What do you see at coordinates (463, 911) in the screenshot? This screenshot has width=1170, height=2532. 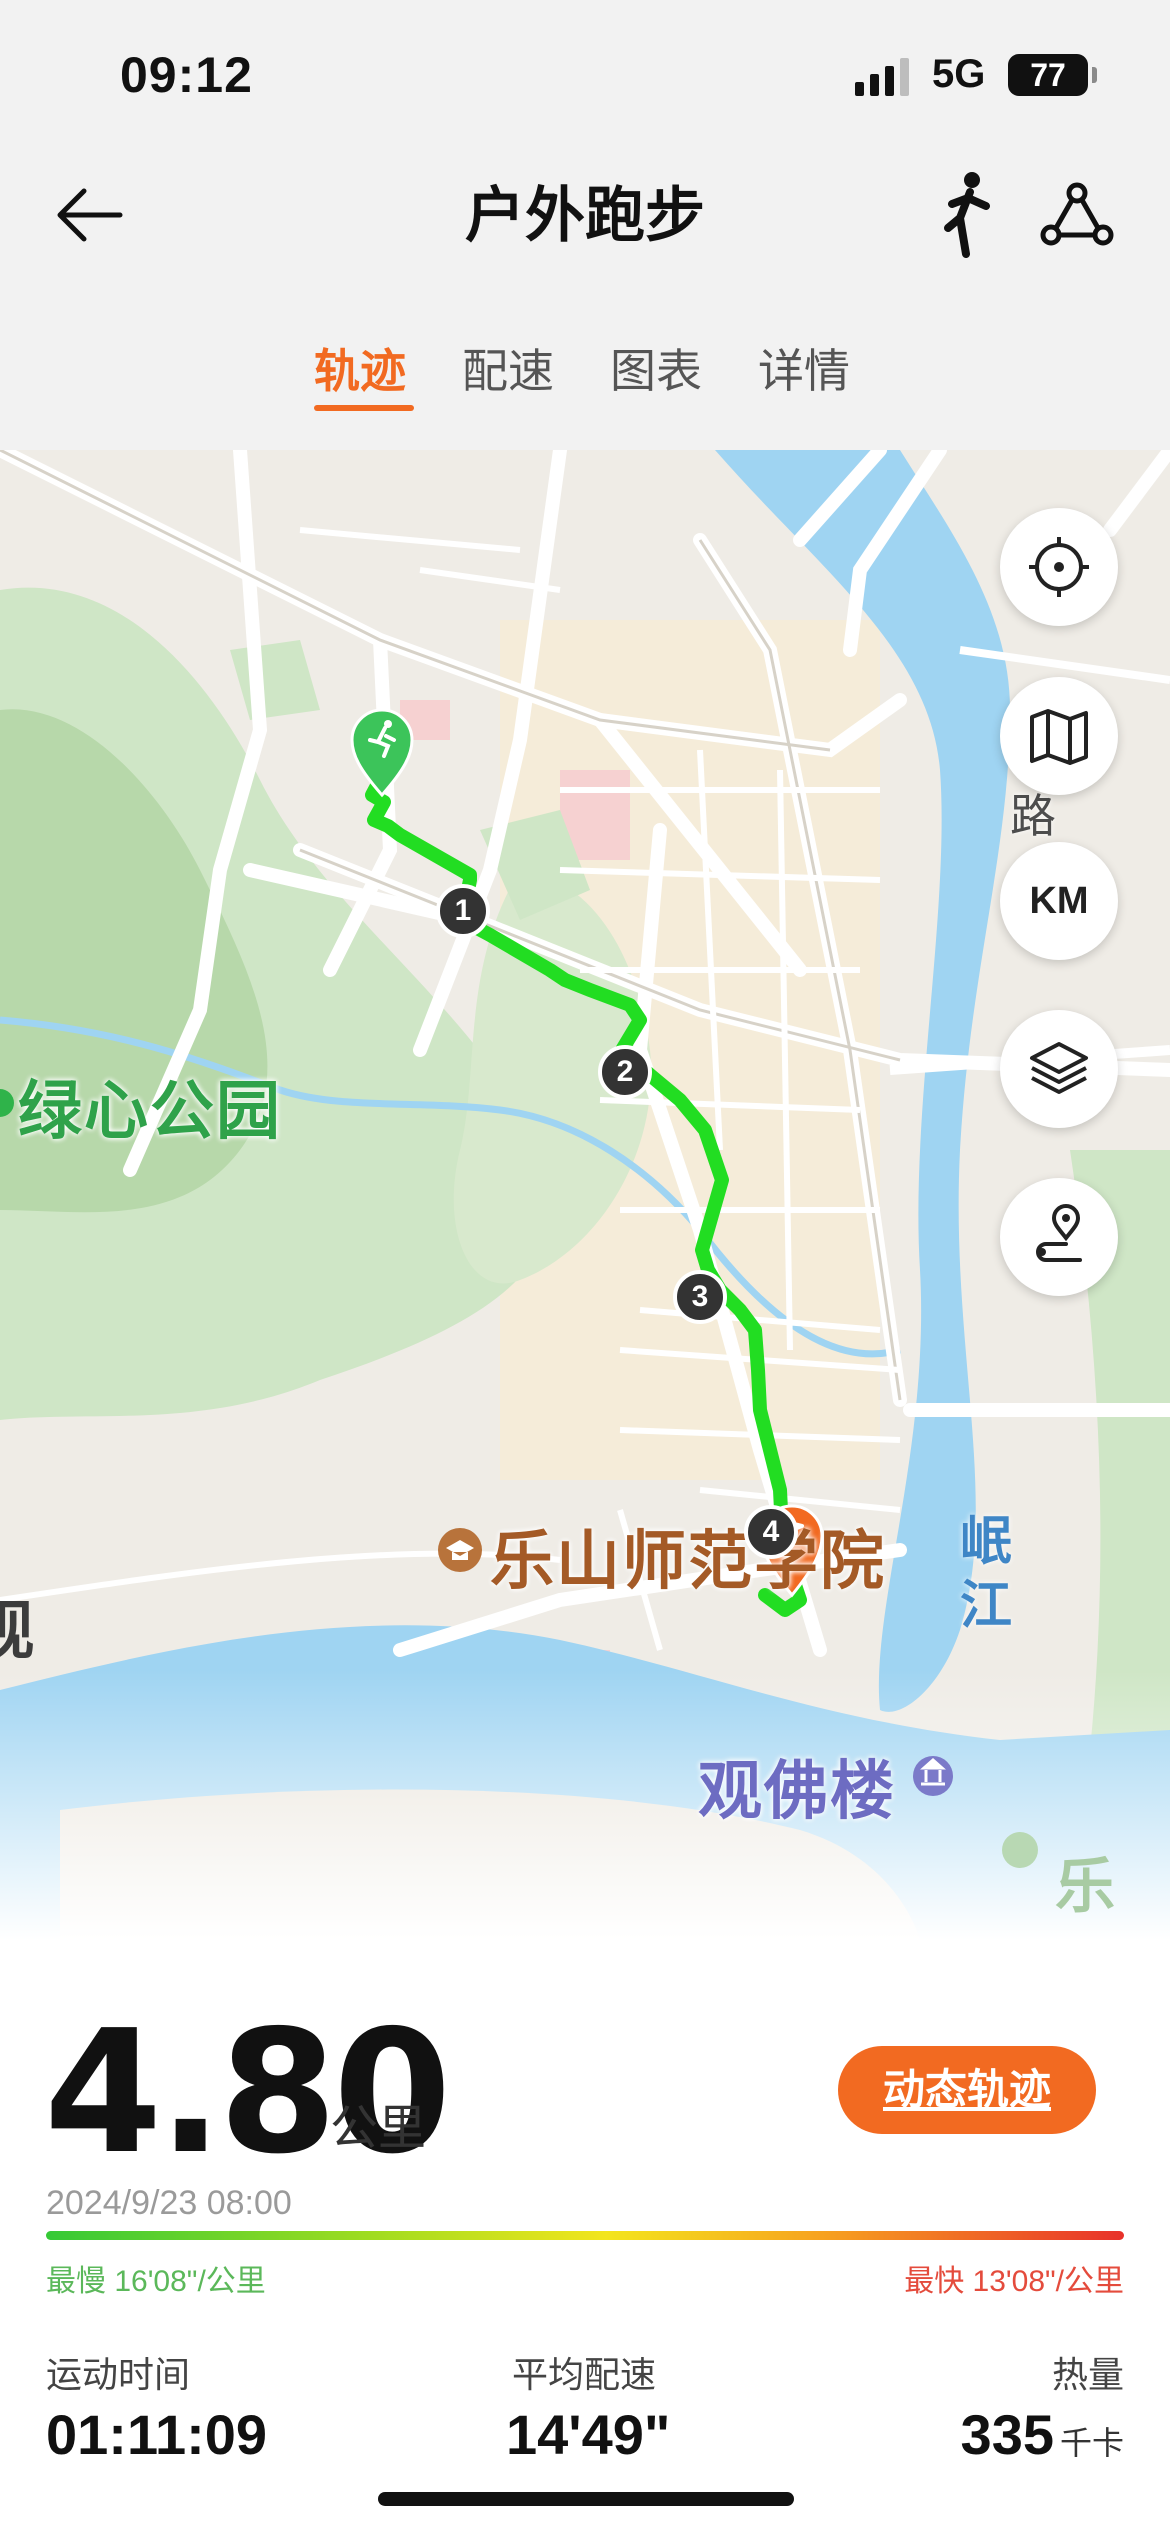 I see `km-marker-1: 1` at bounding box center [463, 911].